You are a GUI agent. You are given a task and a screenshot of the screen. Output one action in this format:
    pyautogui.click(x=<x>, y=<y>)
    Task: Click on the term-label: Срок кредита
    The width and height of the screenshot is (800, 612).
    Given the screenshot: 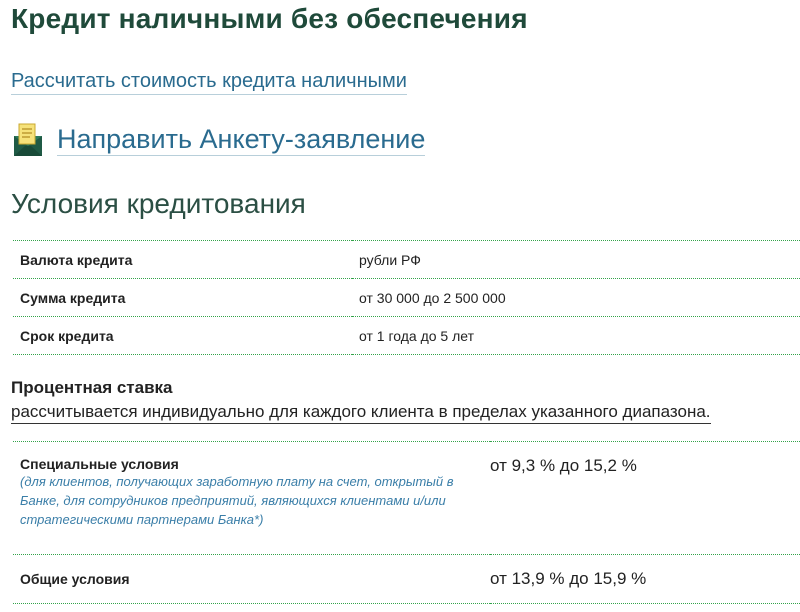 What is the action you would take?
    pyautogui.click(x=182, y=335)
    